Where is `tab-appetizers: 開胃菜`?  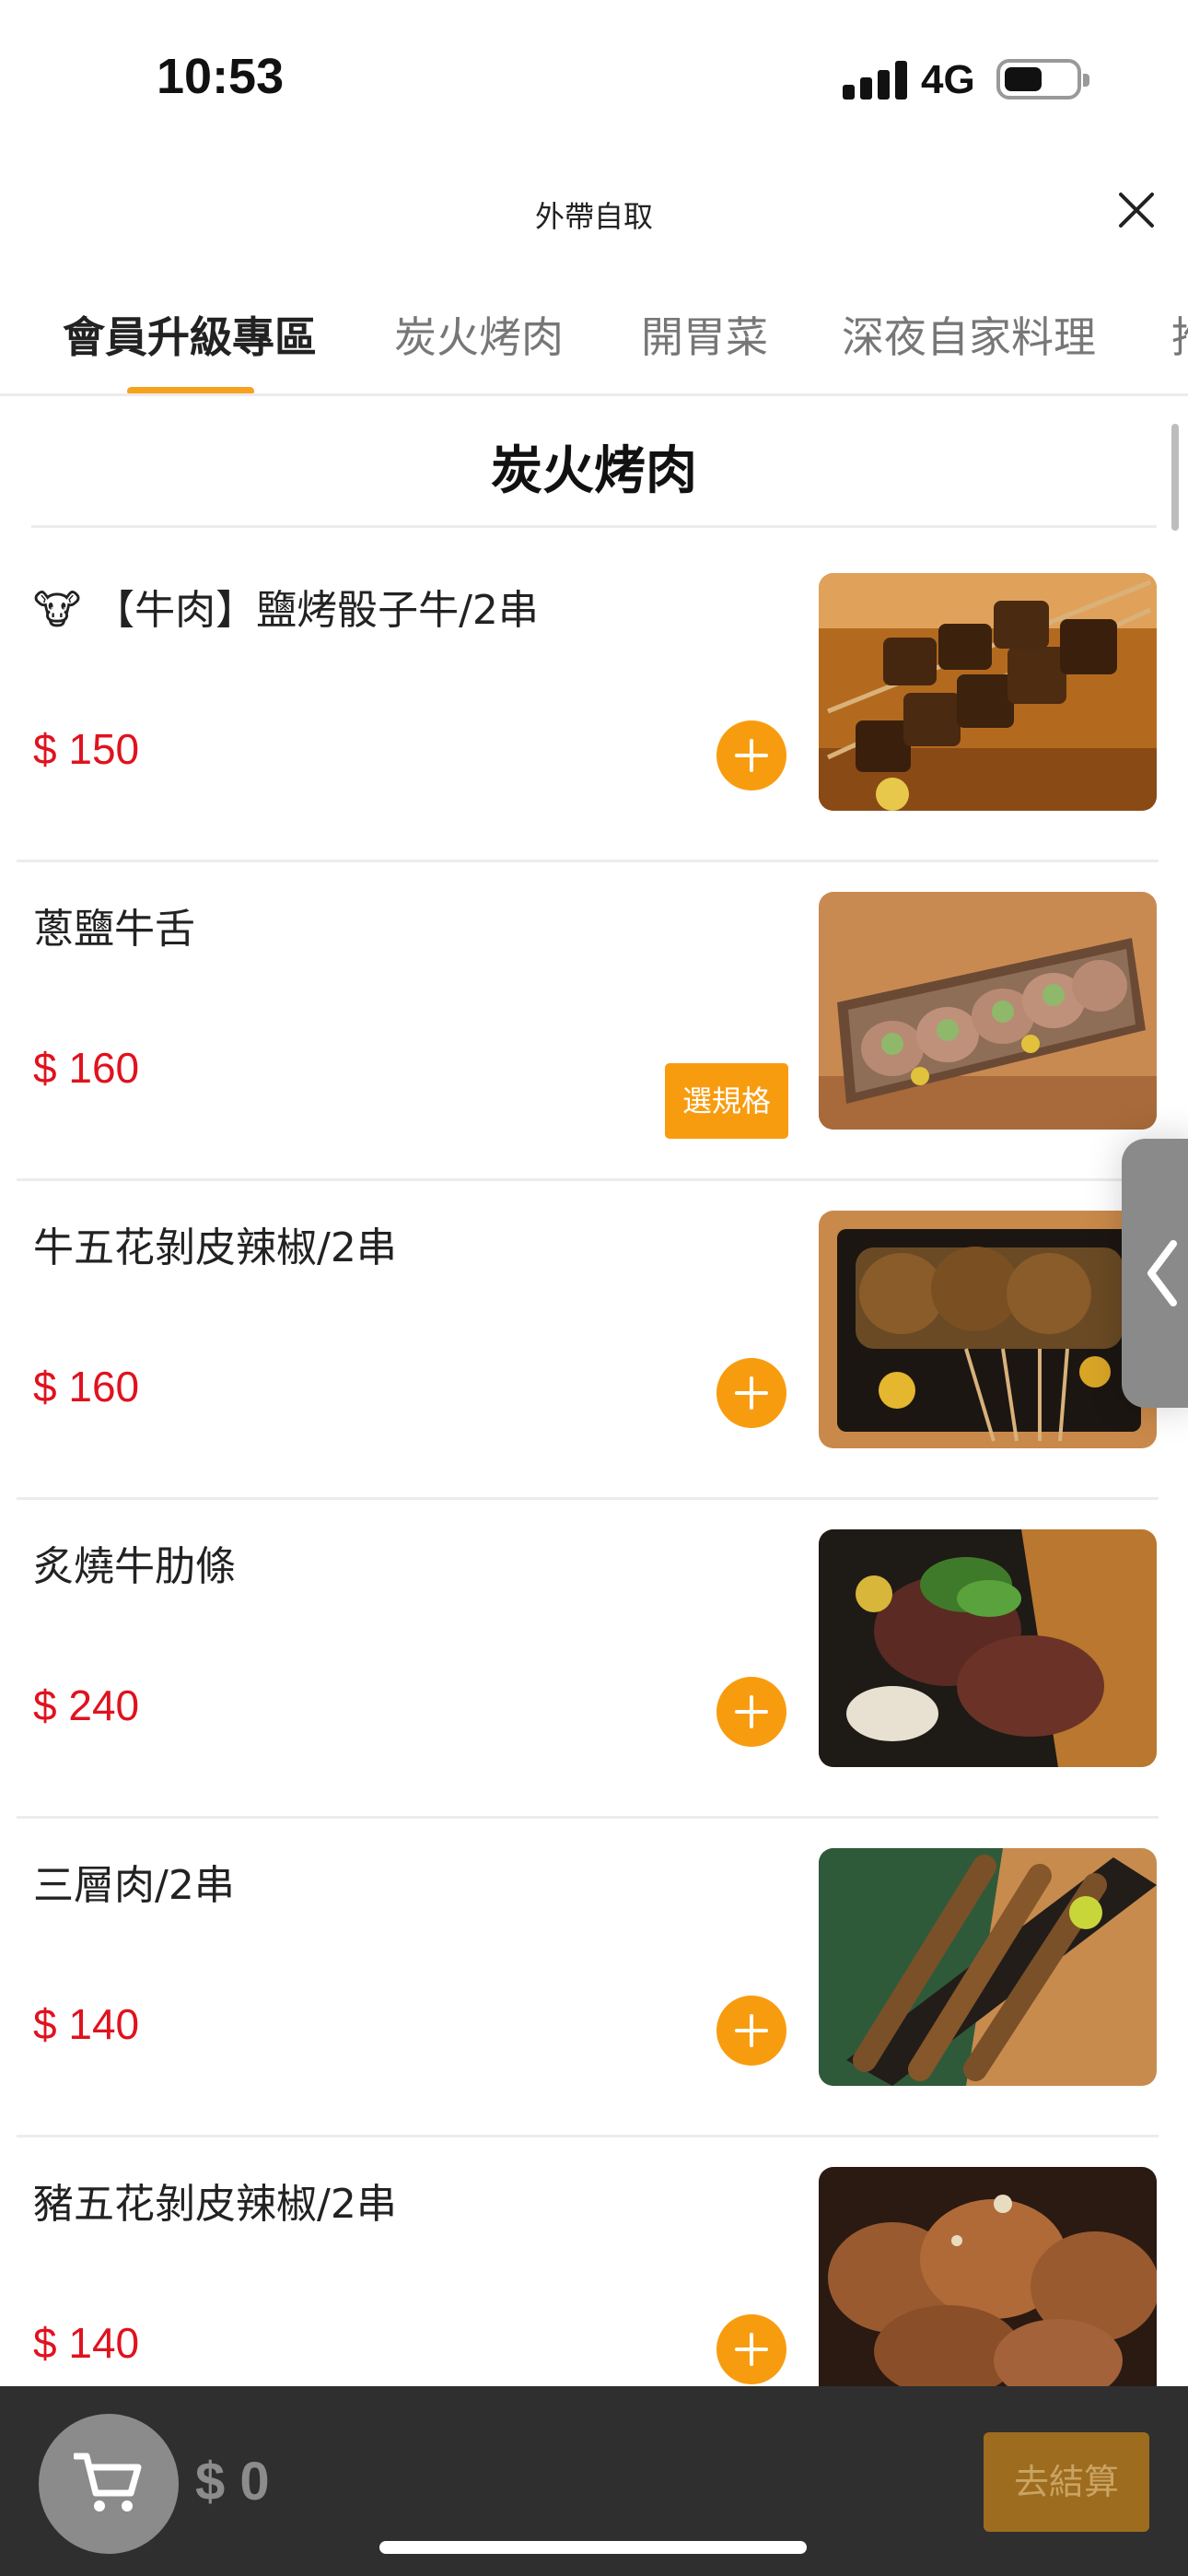 tab-appetizers: 開胃菜 is located at coordinates (705, 334).